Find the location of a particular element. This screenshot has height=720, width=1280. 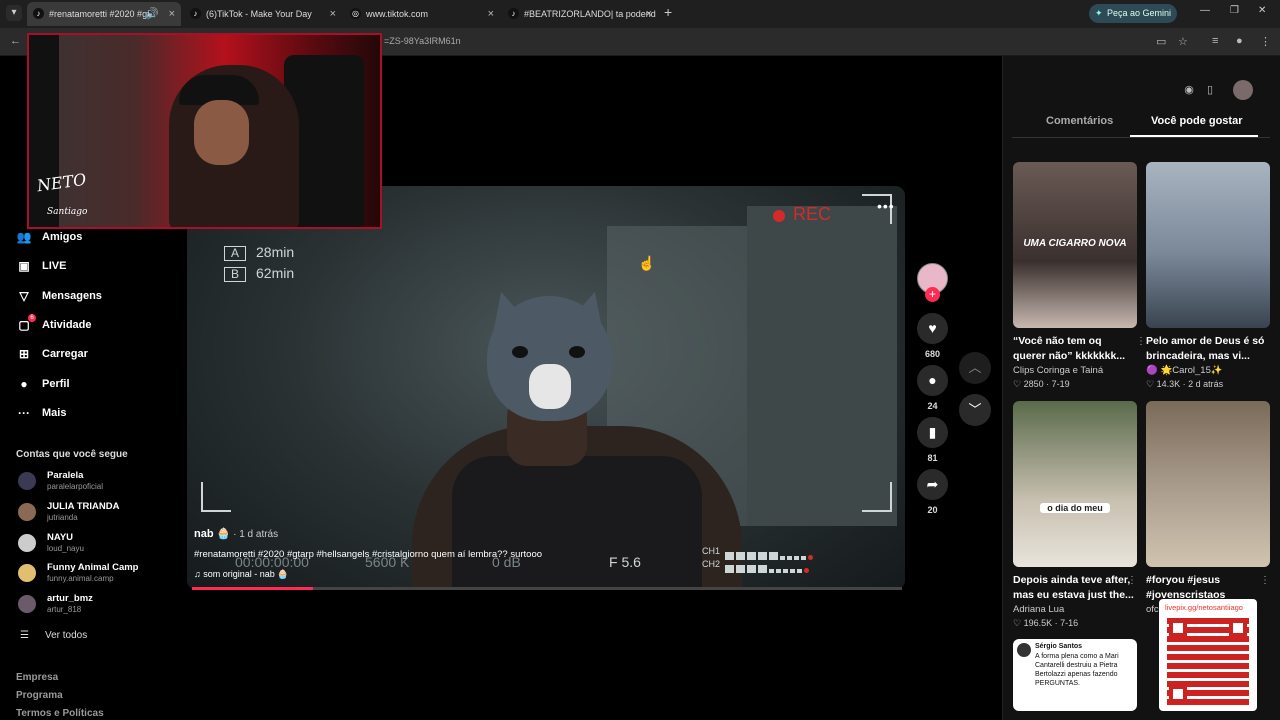

phone-icon: ▯ is located at coordinates (1210, 90).